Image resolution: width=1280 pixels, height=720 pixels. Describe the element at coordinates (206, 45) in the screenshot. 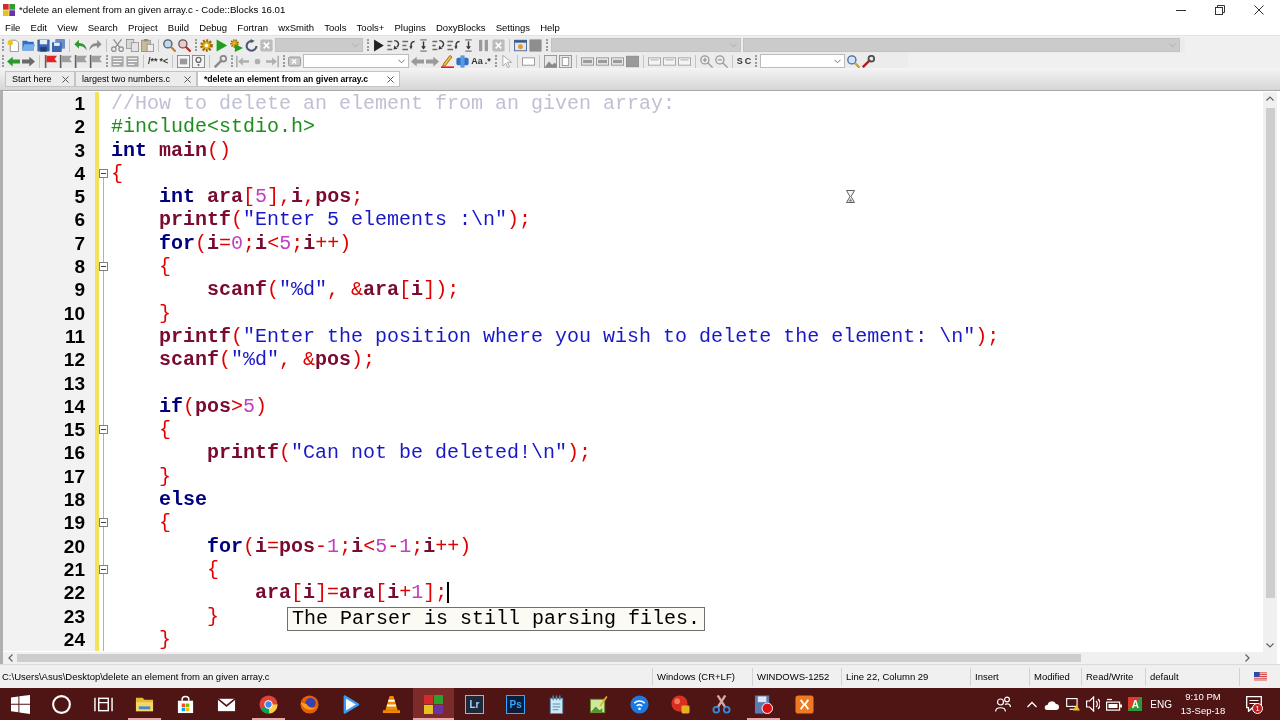

I see `gear-icon` at that location.